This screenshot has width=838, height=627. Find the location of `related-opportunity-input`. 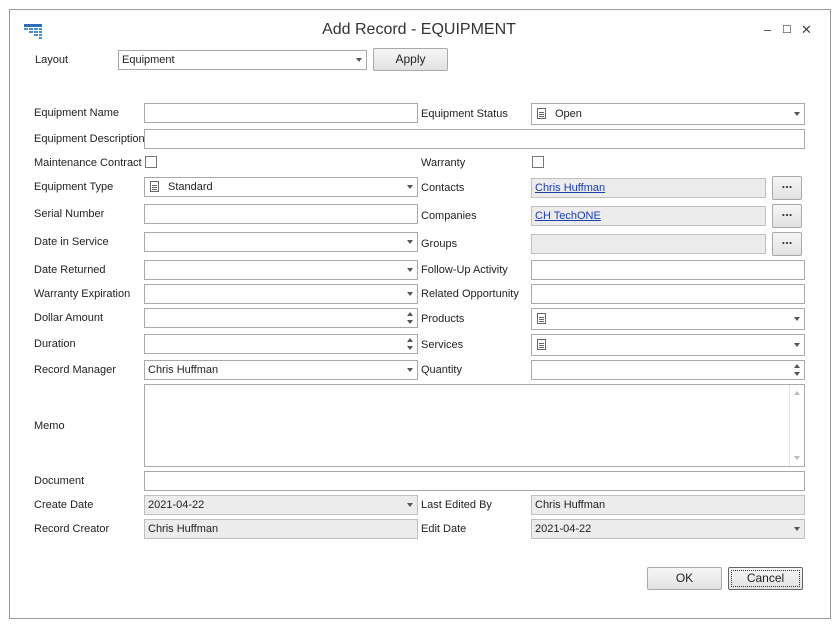

related-opportunity-input is located at coordinates (668, 294).